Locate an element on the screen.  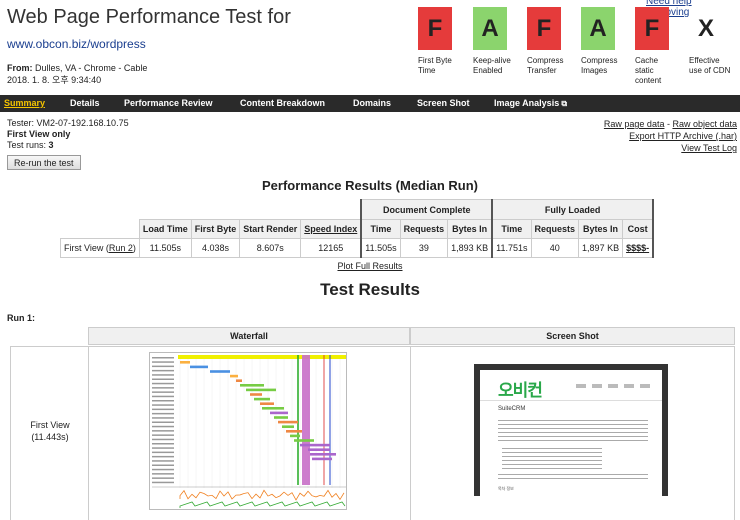
grade-label: Keep-alive Enabled is located at coordinates (492, 65).